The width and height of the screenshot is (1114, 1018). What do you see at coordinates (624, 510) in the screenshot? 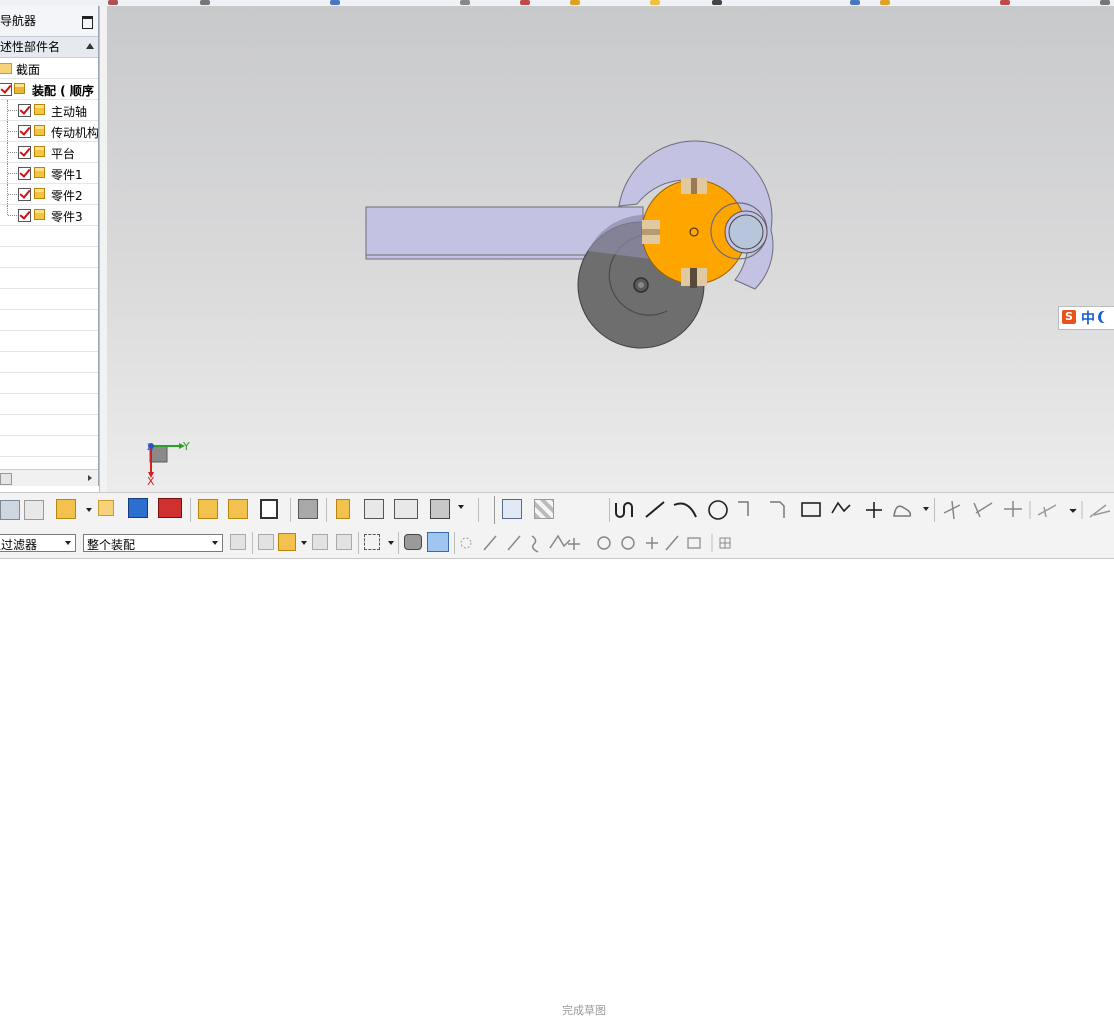
I see `profile-icon` at bounding box center [624, 510].